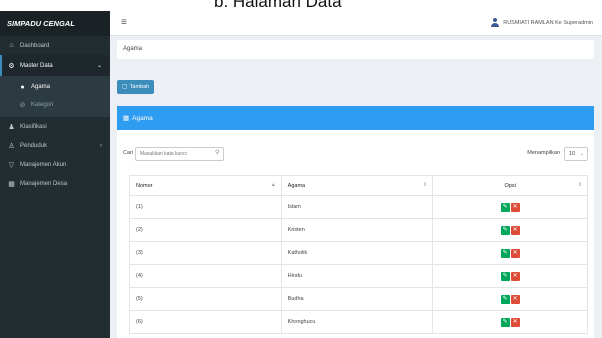  What do you see at coordinates (572, 154) in the screenshot?
I see `page-size-value: 10` at bounding box center [572, 154].